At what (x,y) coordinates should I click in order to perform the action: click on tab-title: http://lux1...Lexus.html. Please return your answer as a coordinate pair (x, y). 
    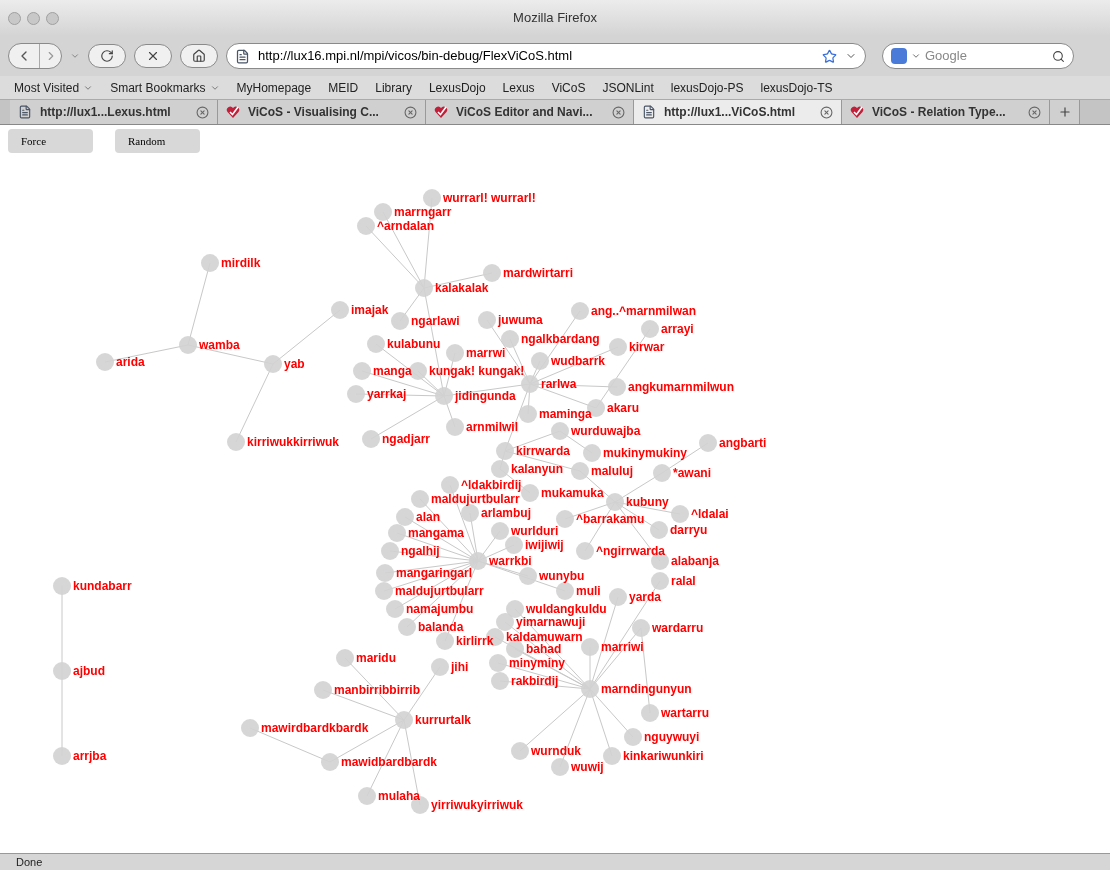
    Looking at the image, I should click on (106, 112).